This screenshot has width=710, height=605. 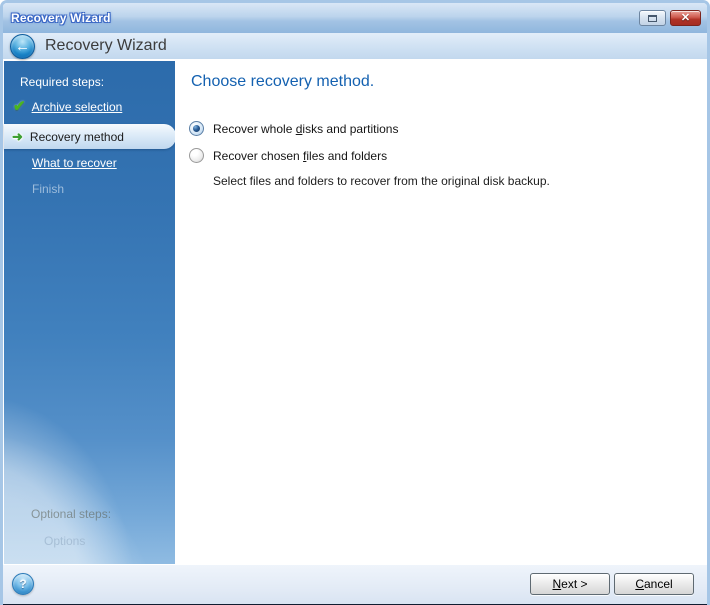 I want to click on sidebar-item-archive-selection: ✔ Archive selection, so click(x=67, y=106).